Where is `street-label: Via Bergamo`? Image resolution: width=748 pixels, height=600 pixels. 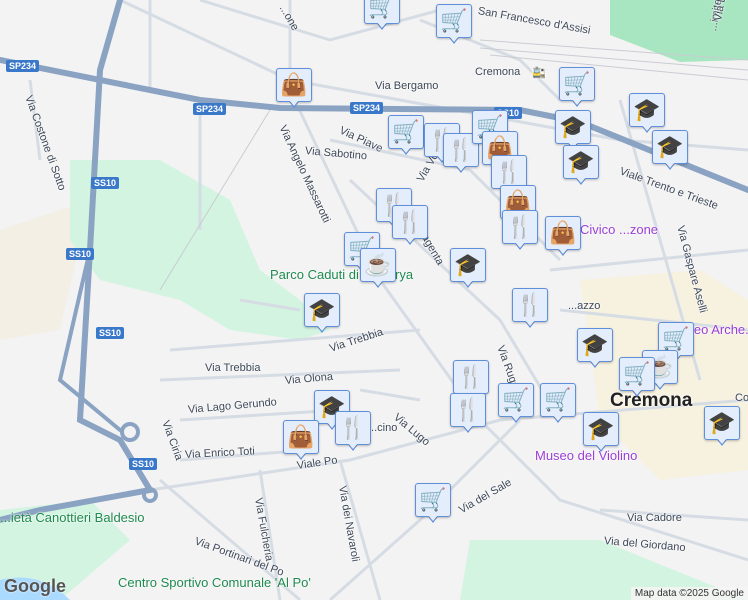 street-label: Via Bergamo is located at coordinates (407, 86).